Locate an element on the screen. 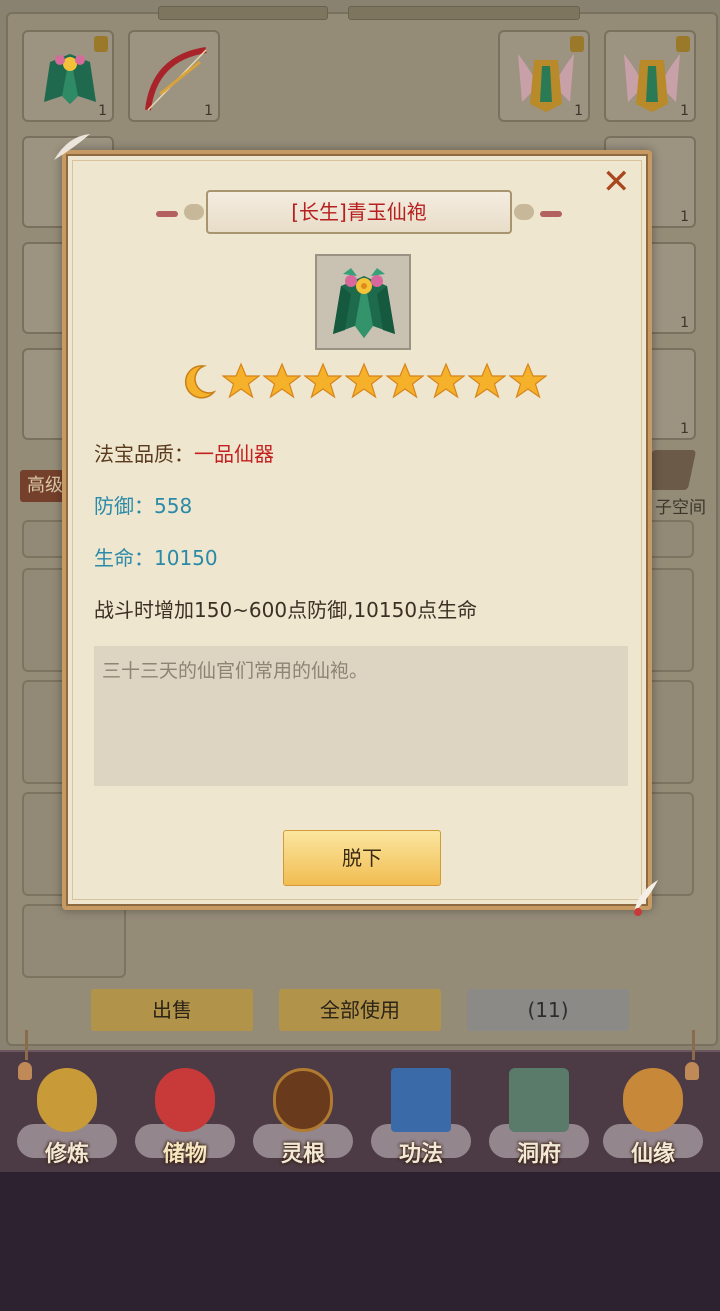 The width and height of the screenshot is (720, 1311). red-bow-icon is located at coordinates (176, 79).